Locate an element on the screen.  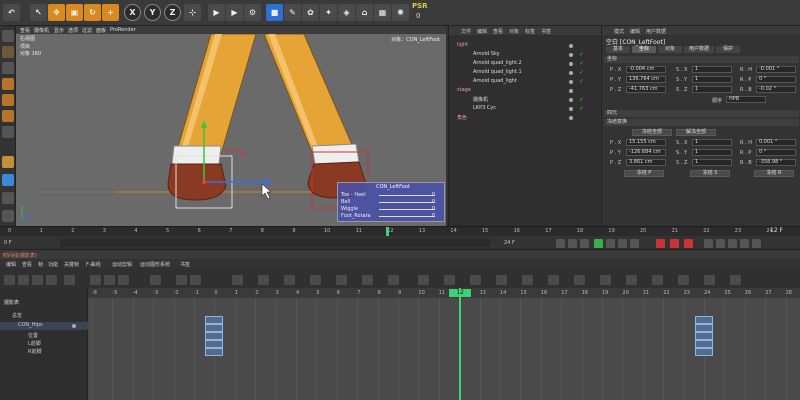
control-row-foot-rotate: Foot_Rotate 0 is located at coordinates (391, 216).